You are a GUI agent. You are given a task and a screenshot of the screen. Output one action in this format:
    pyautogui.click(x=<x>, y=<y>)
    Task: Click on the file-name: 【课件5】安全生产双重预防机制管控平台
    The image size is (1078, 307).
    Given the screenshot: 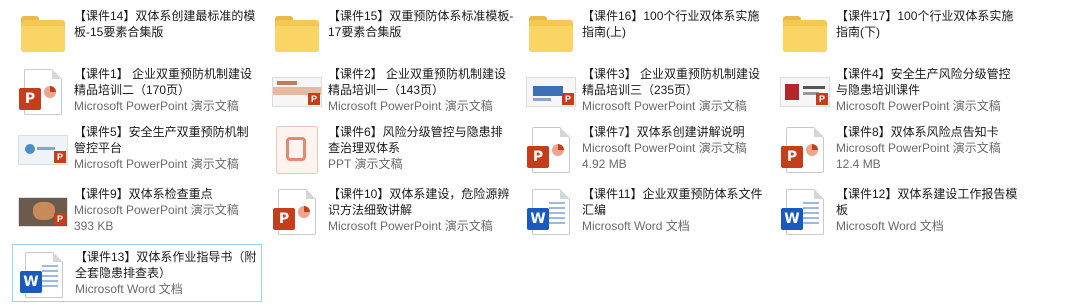 What is the action you would take?
    pyautogui.click(x=161, y=140)
    